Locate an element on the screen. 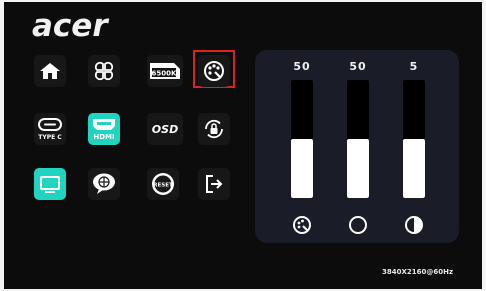 The height and width of the screenshot is (291, 486). brightness-slider is located at coordinates (414, 139).